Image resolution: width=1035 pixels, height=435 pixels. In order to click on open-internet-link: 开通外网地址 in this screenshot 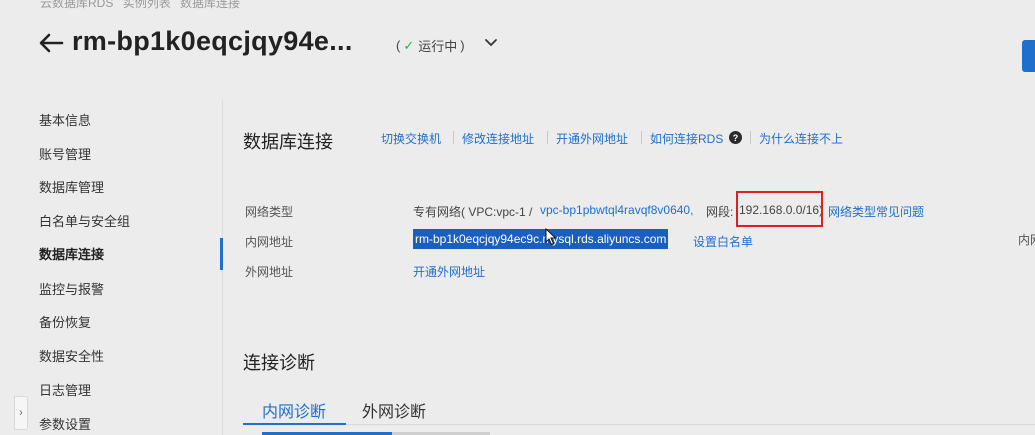, I will do `click(449, 271)`.